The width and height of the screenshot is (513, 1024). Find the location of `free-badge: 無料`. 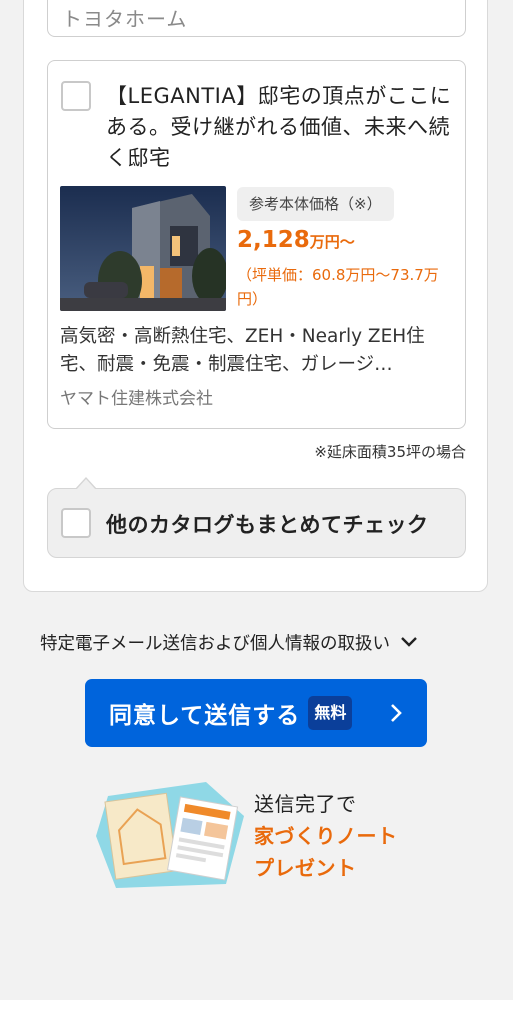

free-badge: 無料 is located at coordinates (330, 713).